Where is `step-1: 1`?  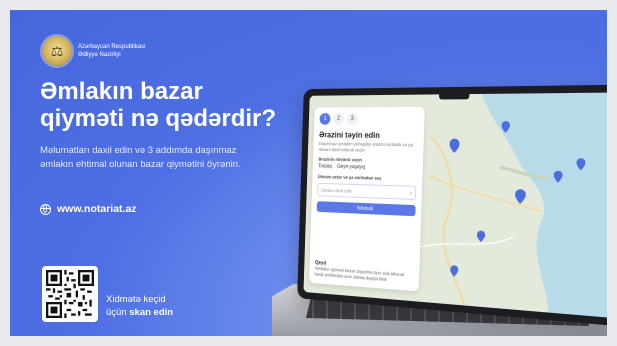
step-1: 1 is located at coordinates (325, 119).